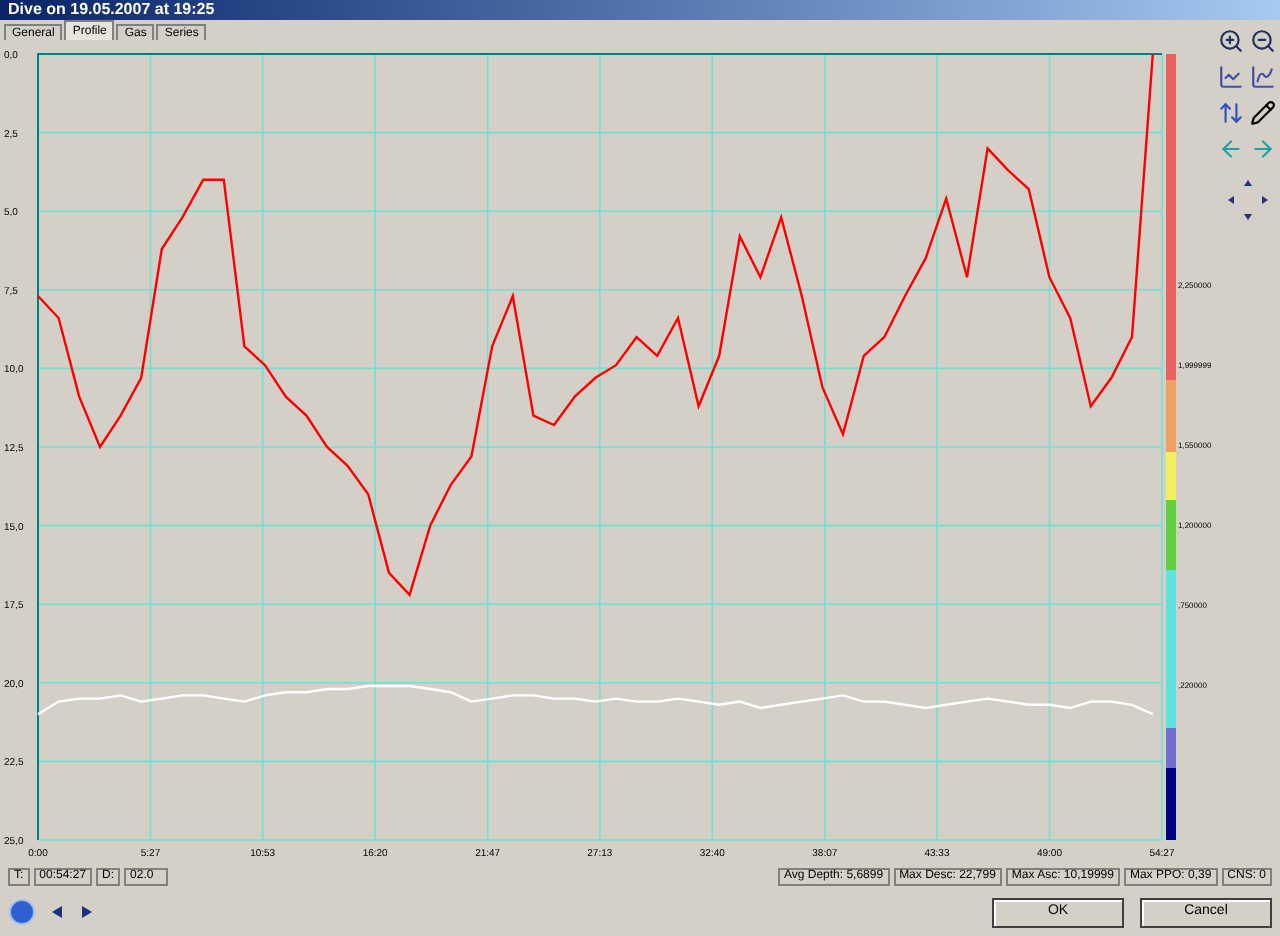  I want to click on zoom-in-icon, so click(1231, 40).